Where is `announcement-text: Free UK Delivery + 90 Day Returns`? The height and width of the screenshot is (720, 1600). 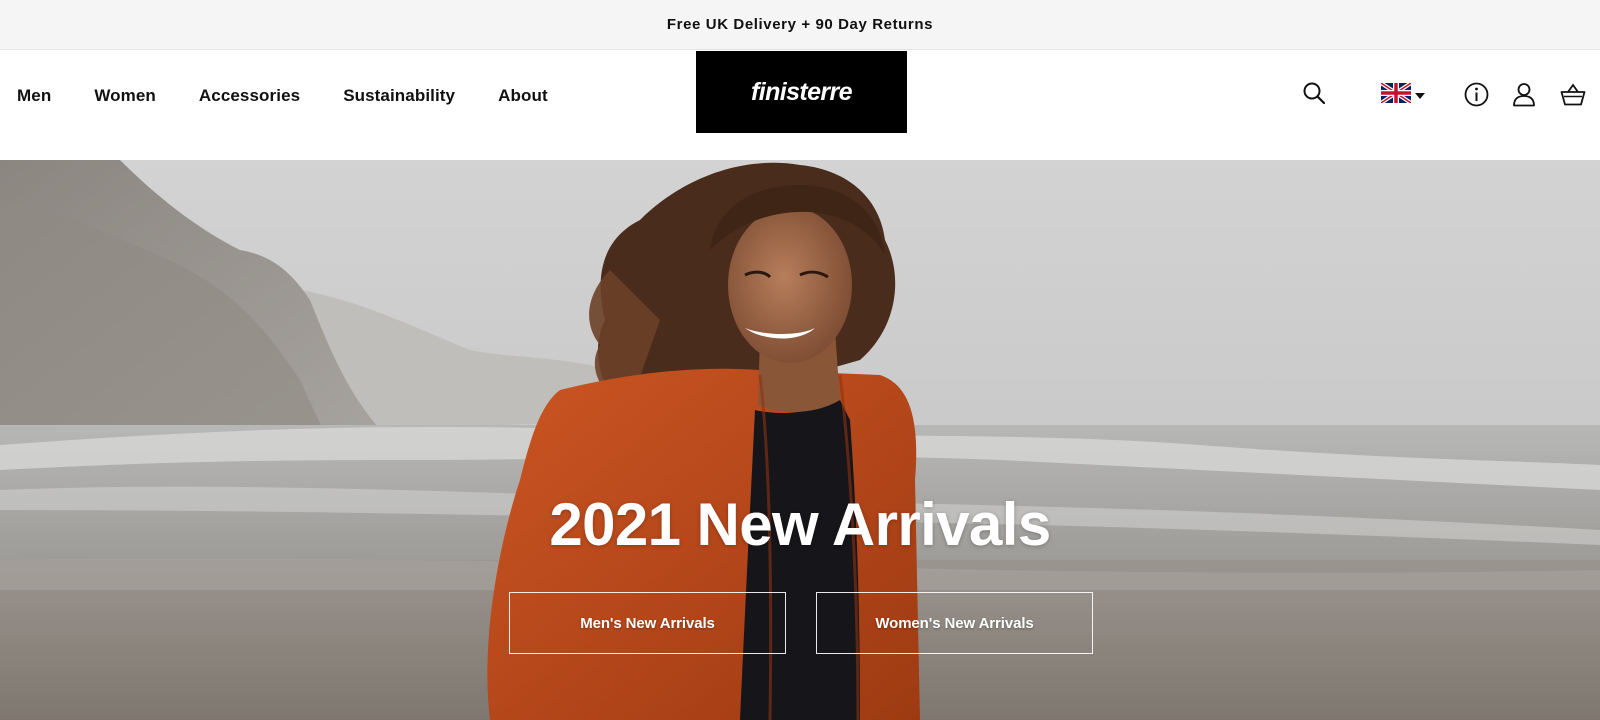
announcement-text: Free UK Delivery + 90 Day Returns is located at coordinates (800, 24).